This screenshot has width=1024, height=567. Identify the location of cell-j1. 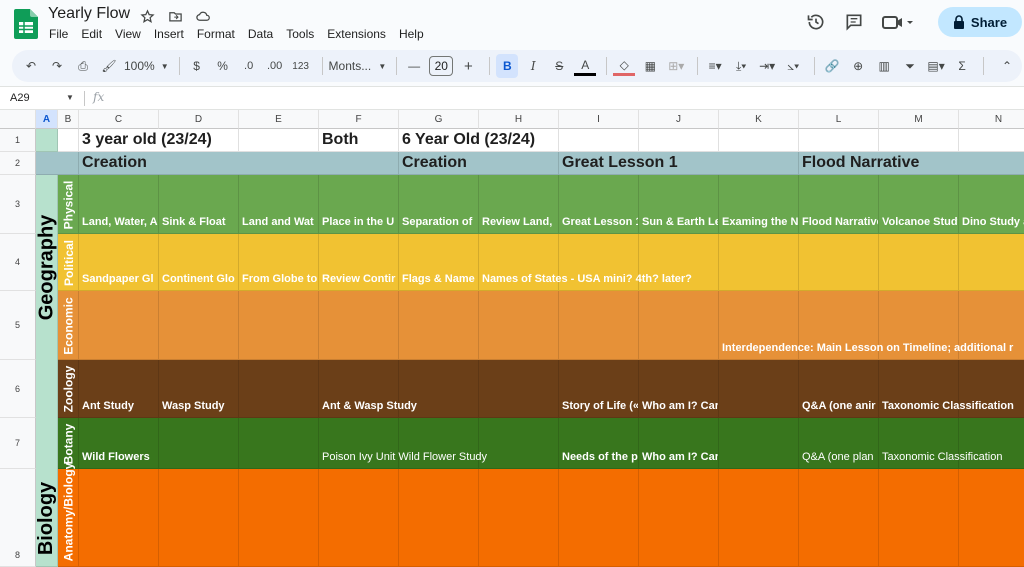
(679, 140).